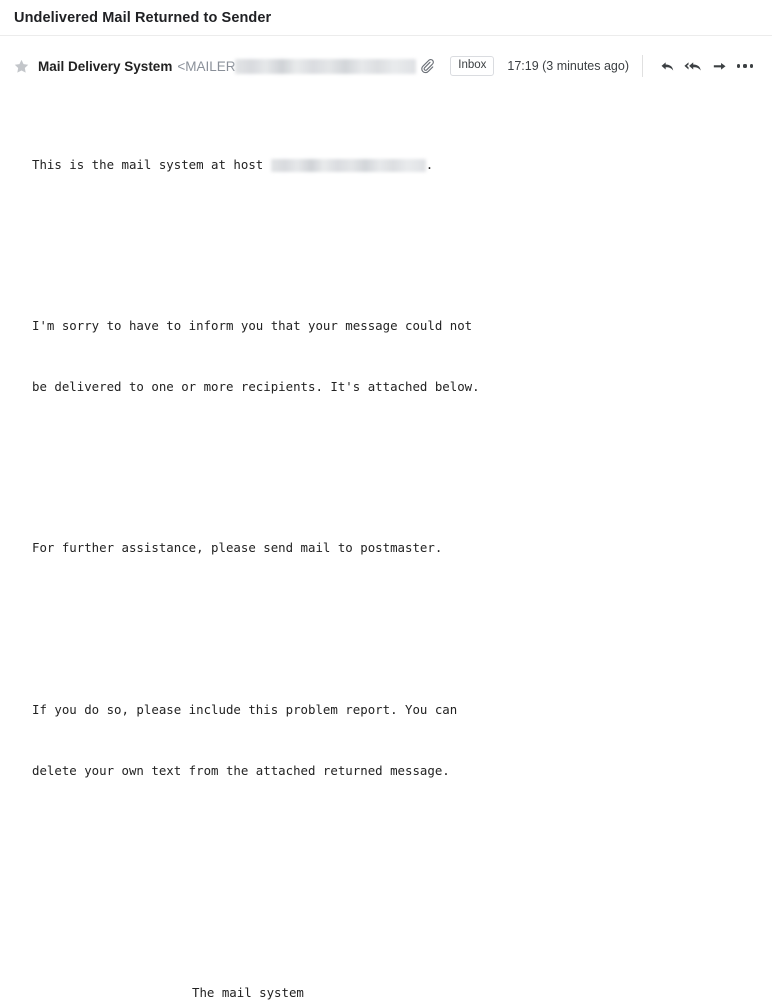 This screenshot has height=1006, width=772. I want to click on label-badge-inbox: Inbox, so click(472, 66).